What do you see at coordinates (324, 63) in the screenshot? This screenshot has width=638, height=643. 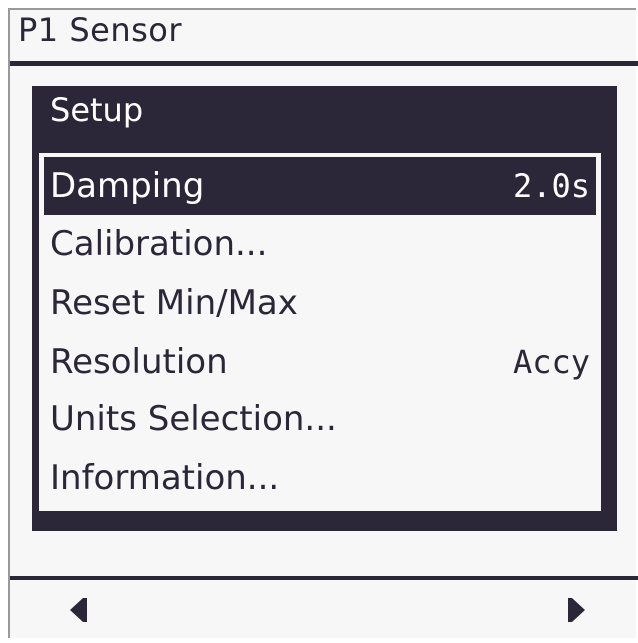 I see `header-divider` at bounding box center [324, 63].